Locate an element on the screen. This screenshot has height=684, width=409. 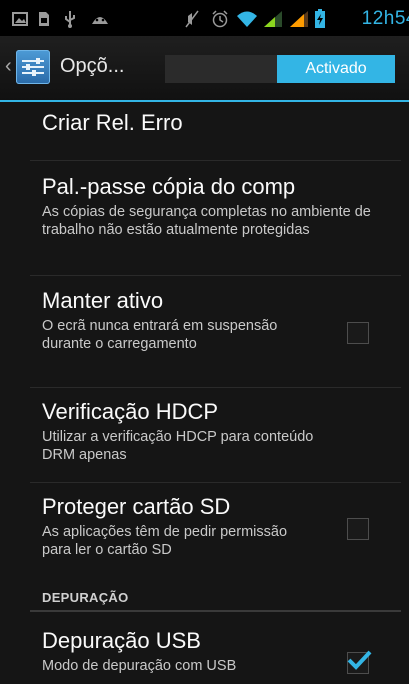
usb-debugging-checkbox is located at coordinates (359, 662).